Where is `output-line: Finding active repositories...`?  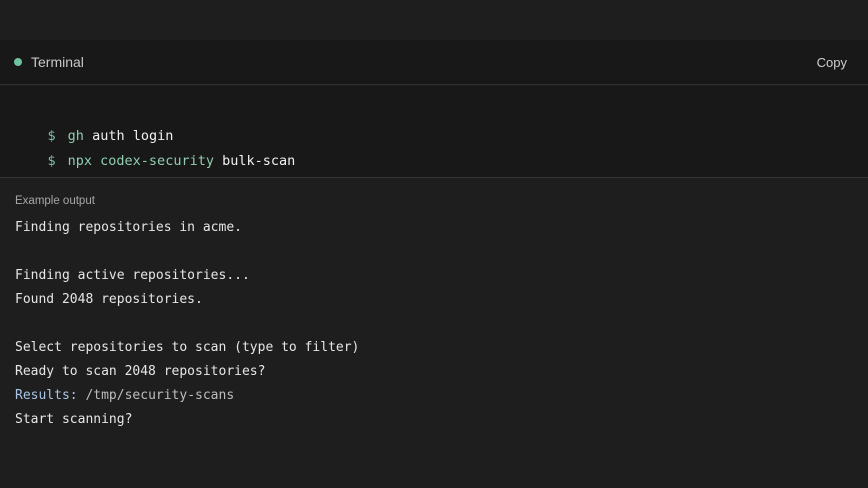
output-line: Finding active repositories... is located at coordinates (132, 275).